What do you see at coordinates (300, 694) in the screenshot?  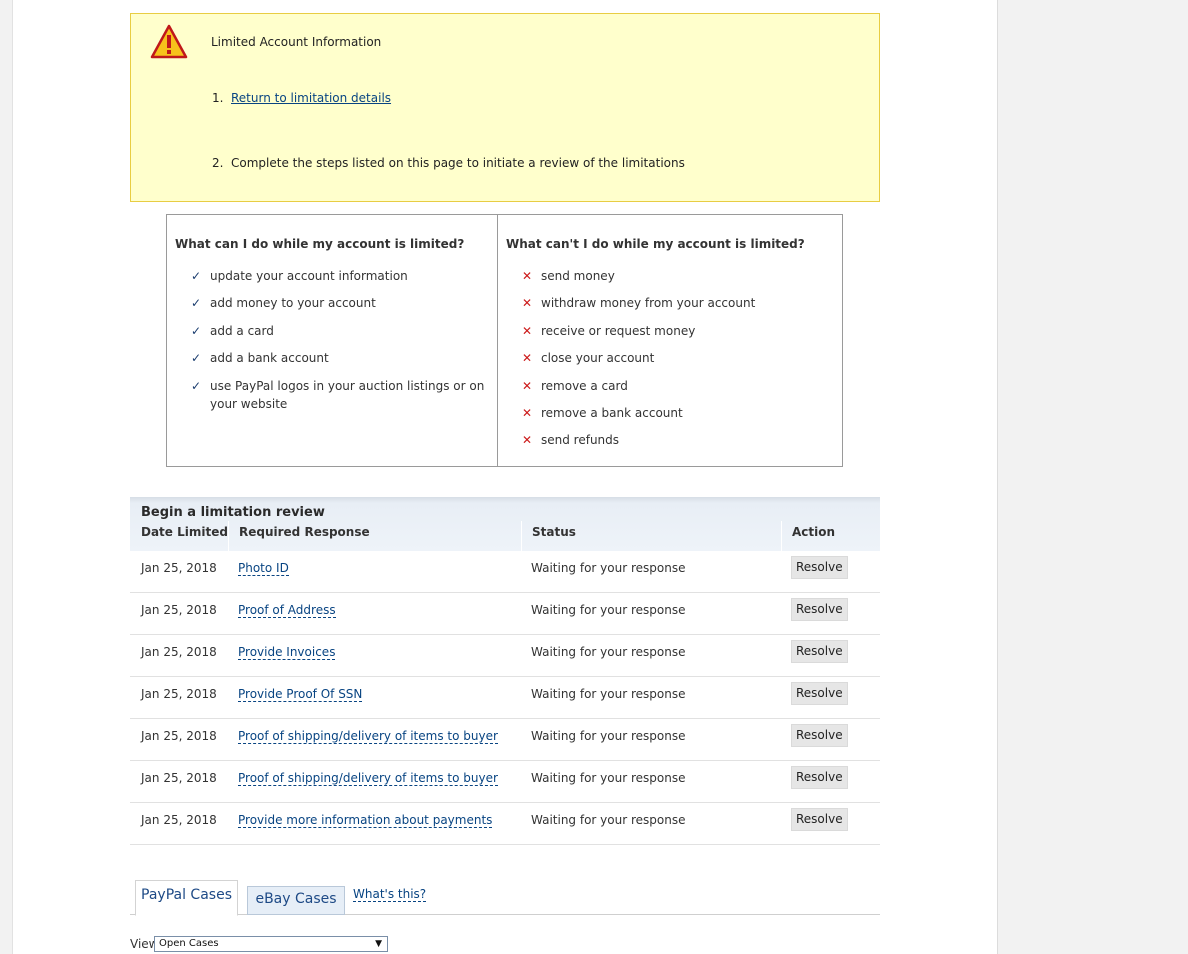 I see `required-response-link: Provide Proof Of SSN` at bounding box center [300, 694].